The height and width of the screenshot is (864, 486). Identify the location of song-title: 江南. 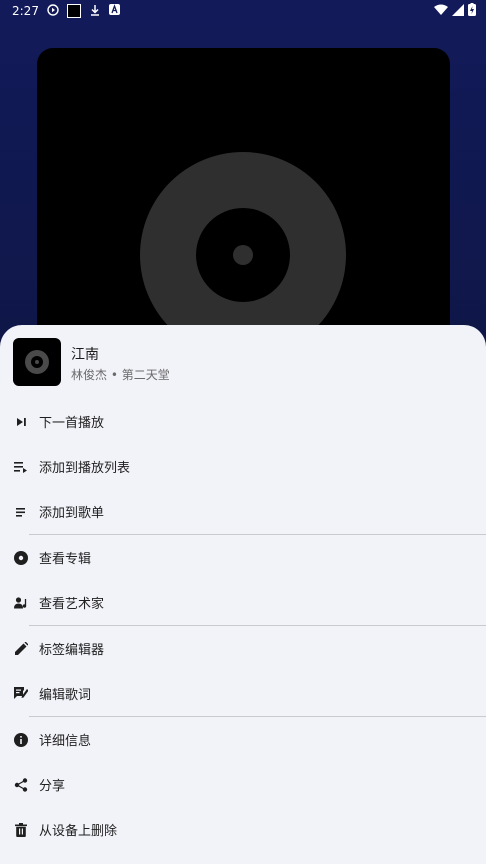
(85, 355).